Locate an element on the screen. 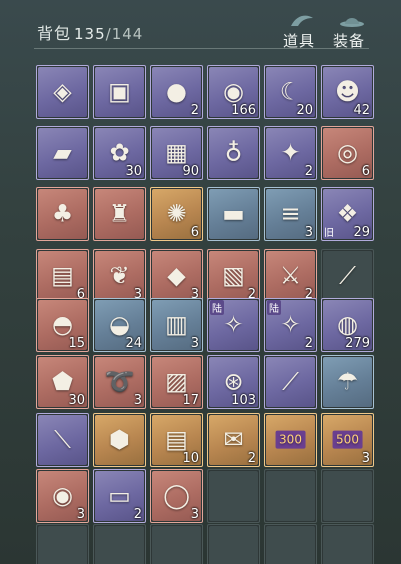 The height and width of the screenshot is (564, 401). inventory-slot: ◎ 6 is located at coordinates (347, 153).